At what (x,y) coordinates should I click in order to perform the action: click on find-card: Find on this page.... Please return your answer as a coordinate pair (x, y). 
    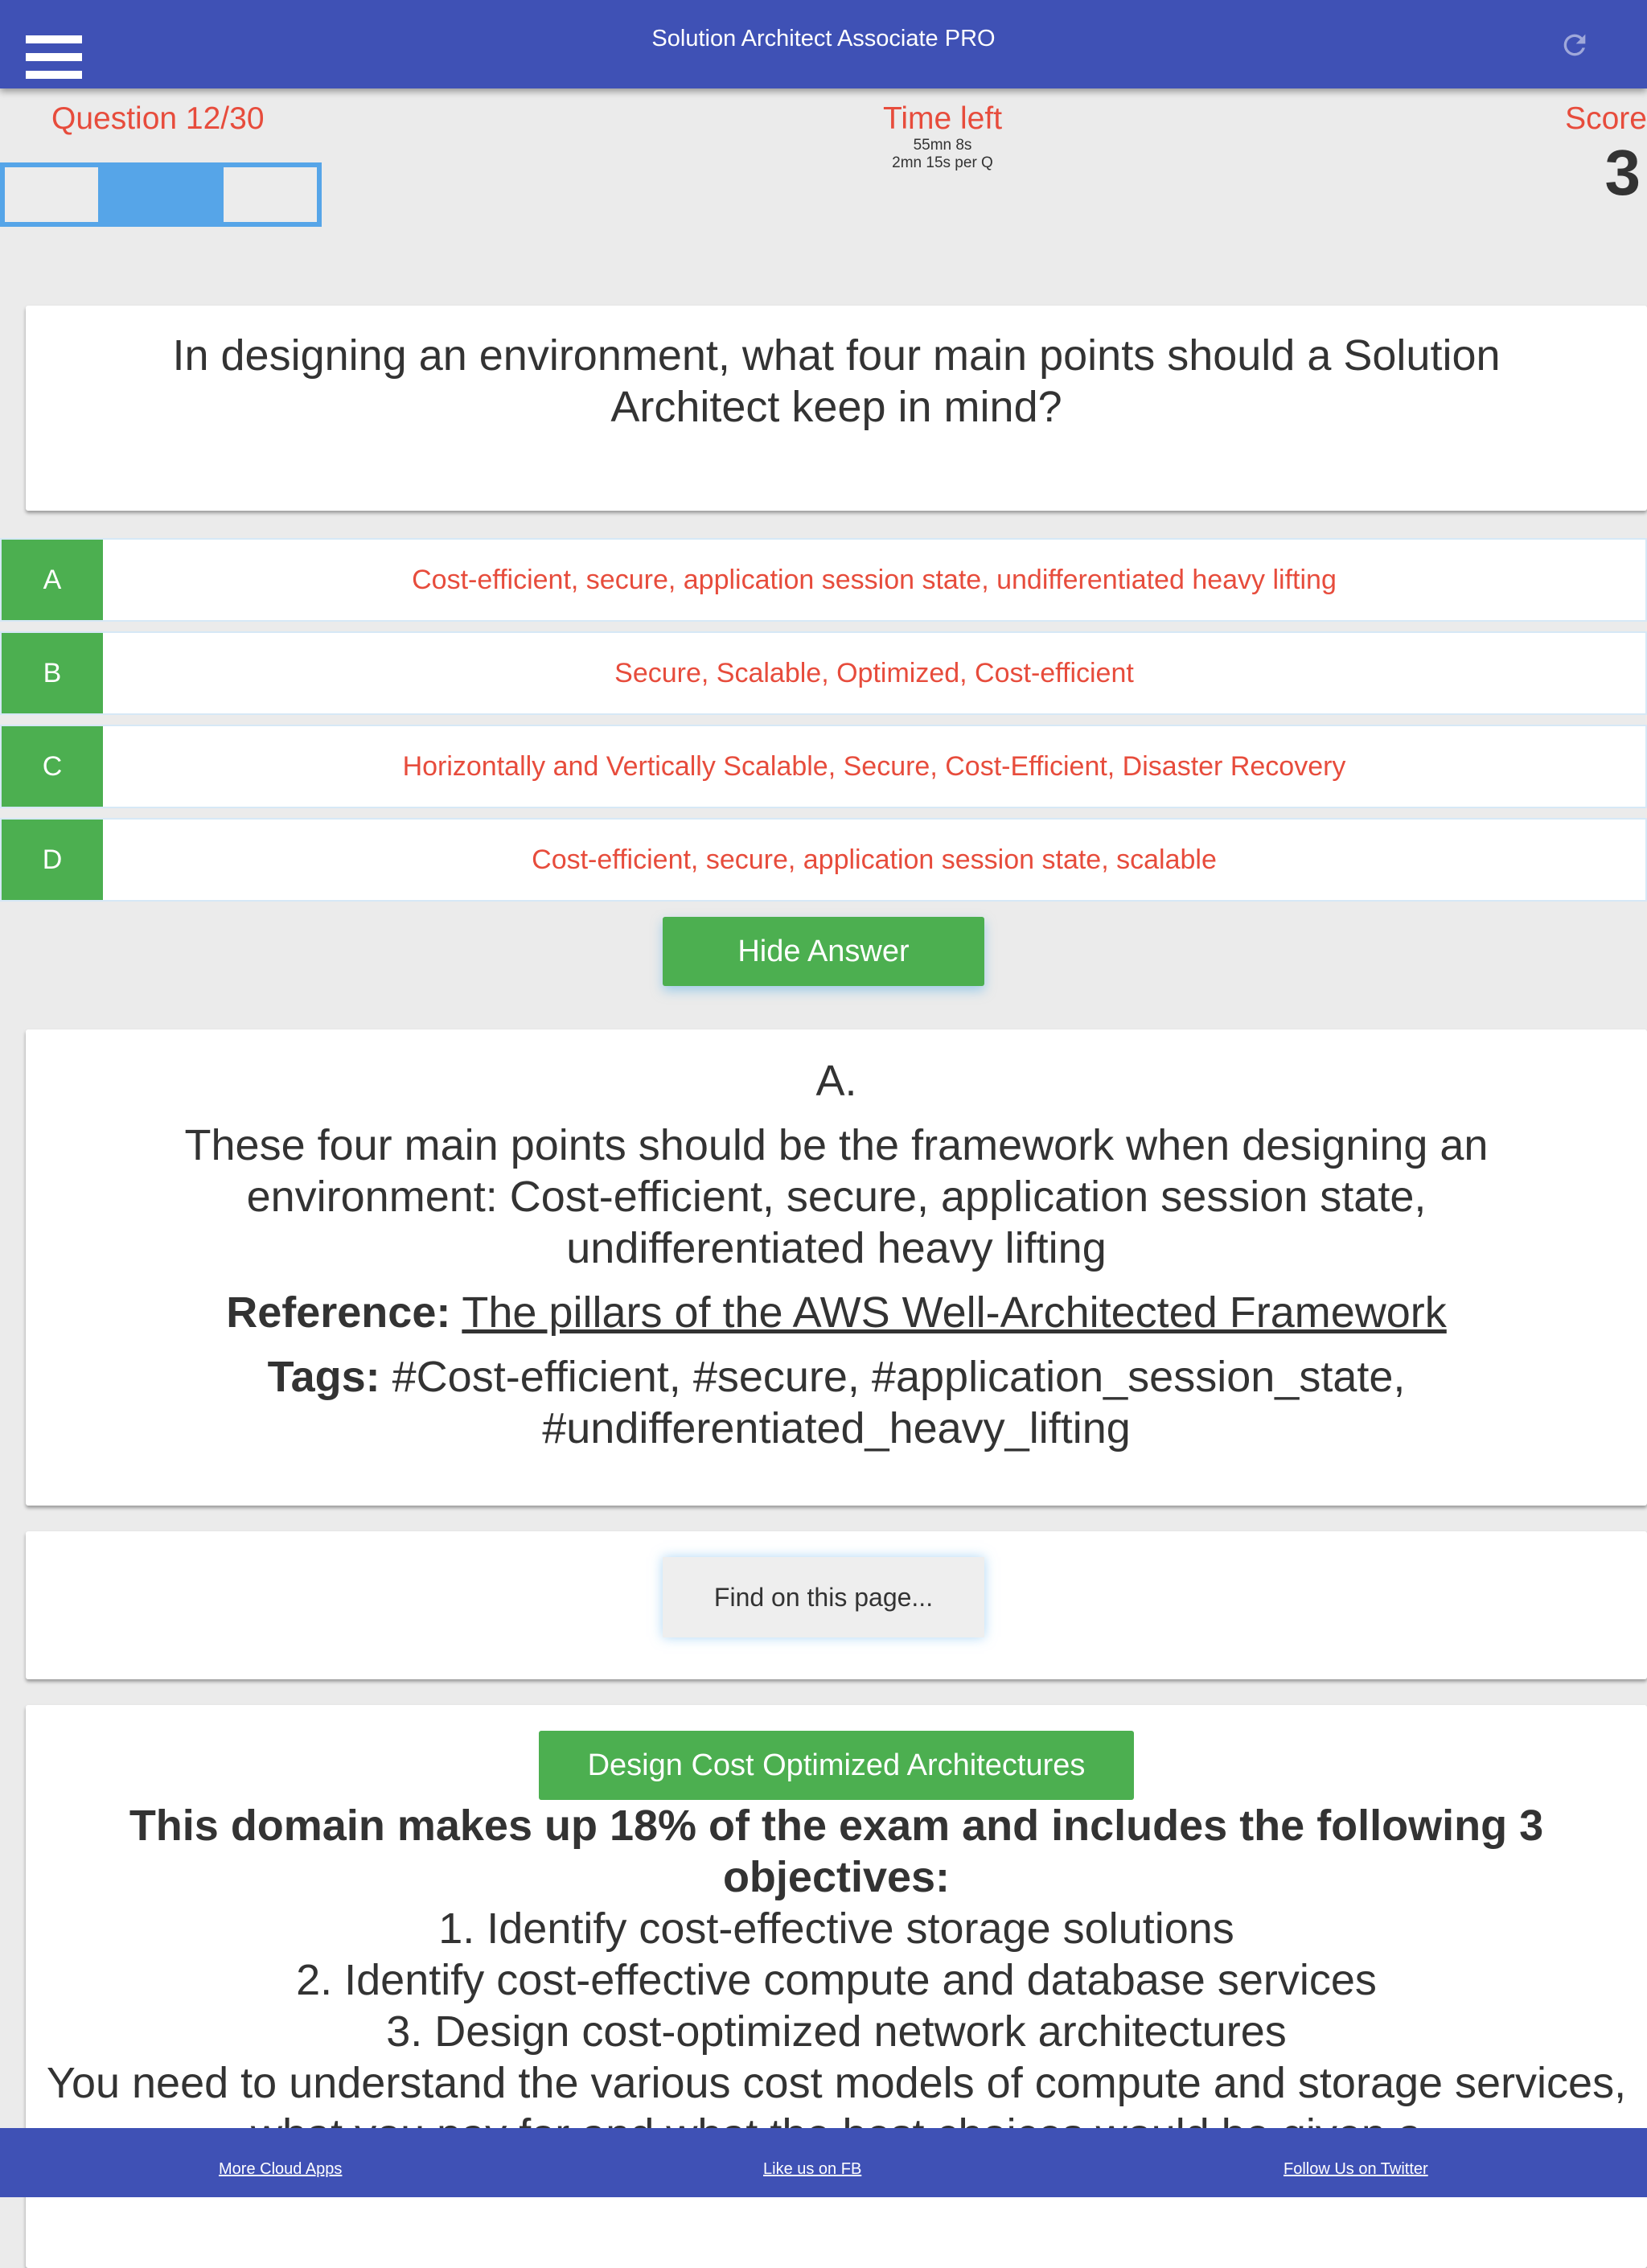
    Looking at the image, I should click on (836, 1605).